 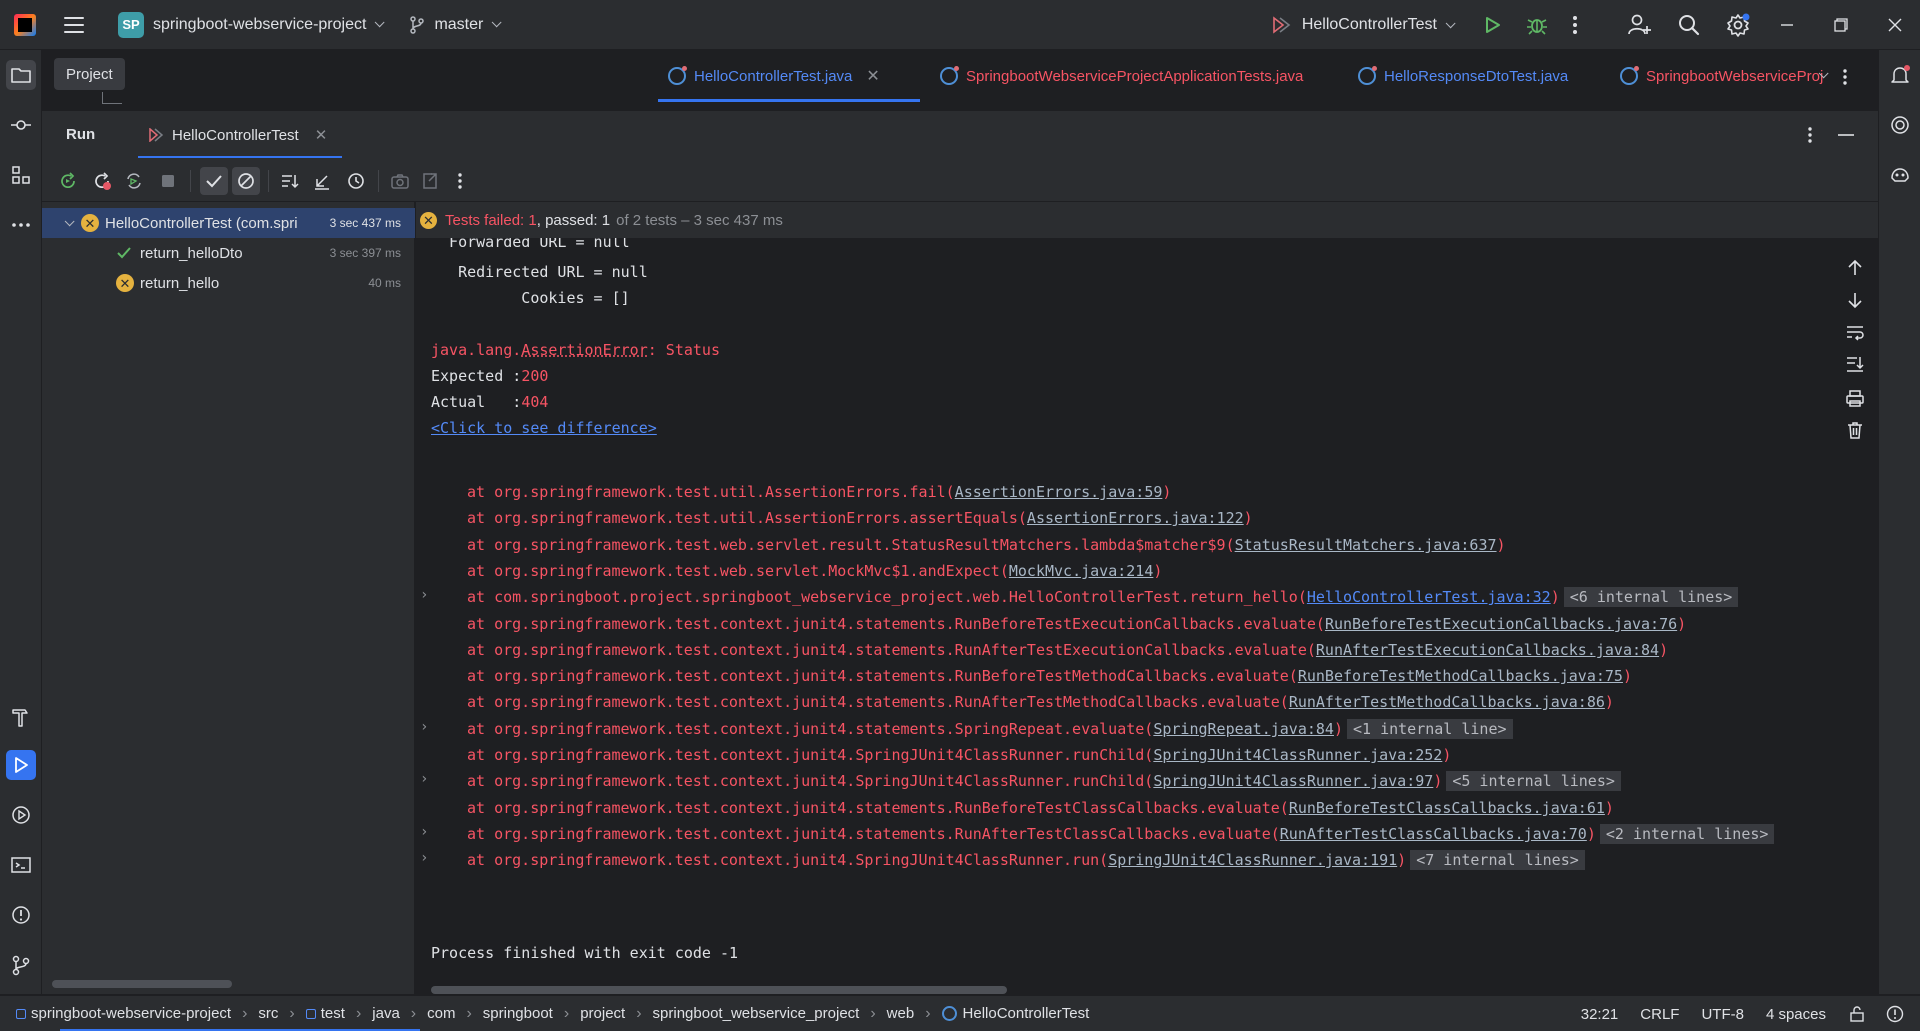 What do you see at coordinates (102, 181) in the screenshot?
I see `rerun-failed-button` at bounding box center [102, 181].